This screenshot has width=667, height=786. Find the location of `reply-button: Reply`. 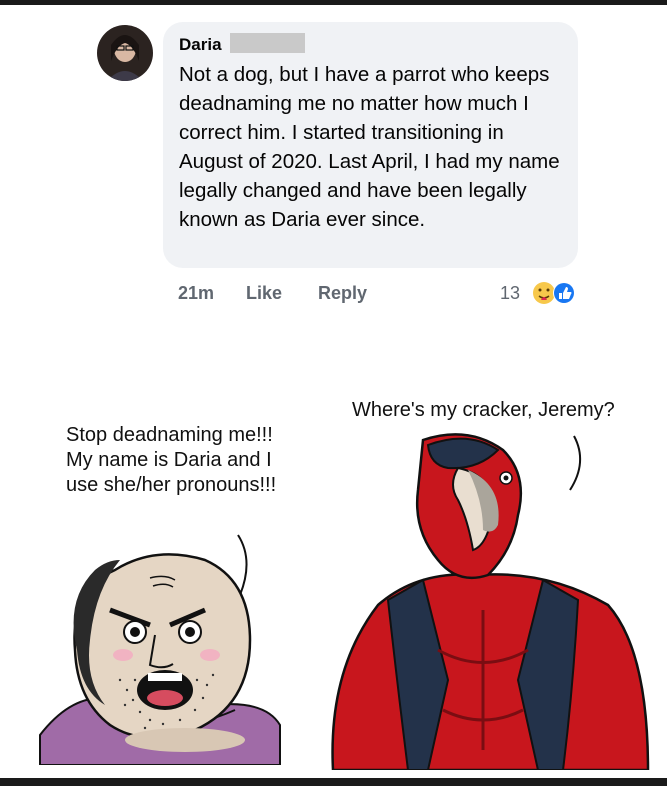

reply-button: Reply is located at coordinates (342, 293).